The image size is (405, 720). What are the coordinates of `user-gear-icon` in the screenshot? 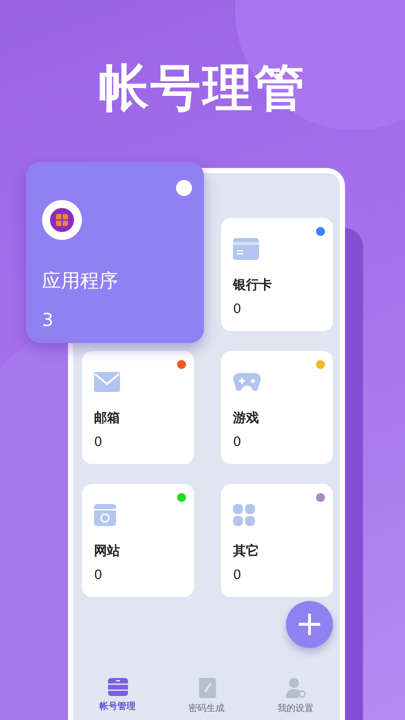 It's located at (296, 688).